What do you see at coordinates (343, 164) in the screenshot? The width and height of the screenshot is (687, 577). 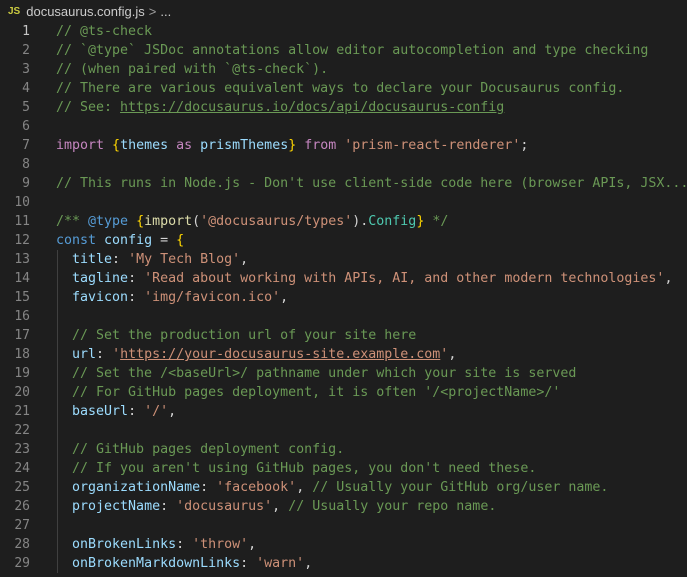 I see `code-line: 8` at bounding box center [343, 164].